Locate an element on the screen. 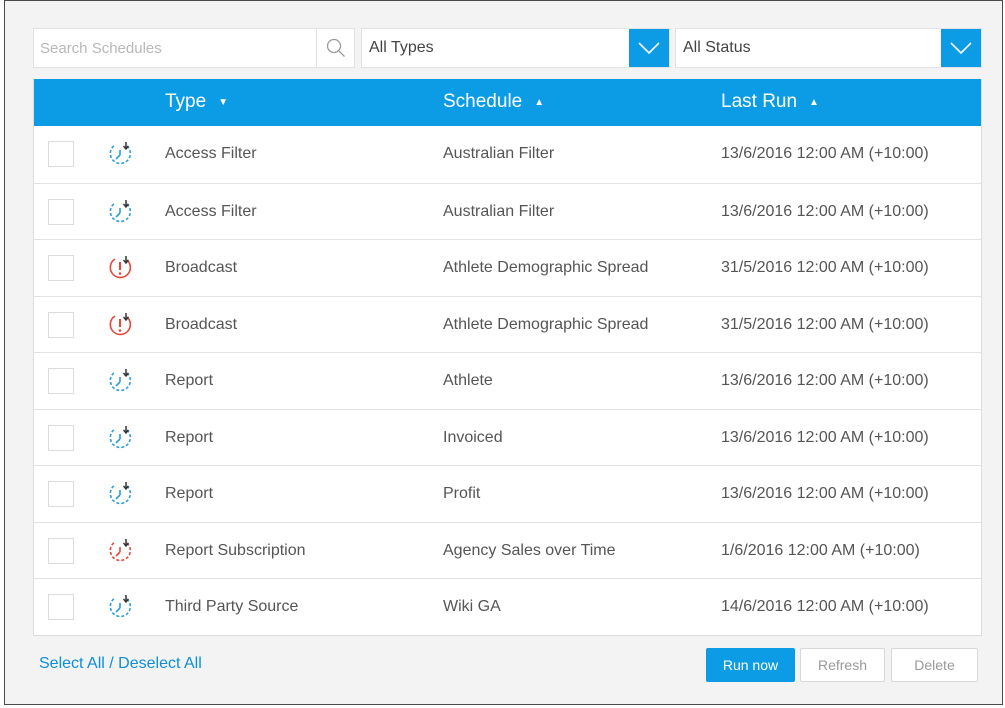  schedule-clock-warning-icon is located at coordinates (120, 551).